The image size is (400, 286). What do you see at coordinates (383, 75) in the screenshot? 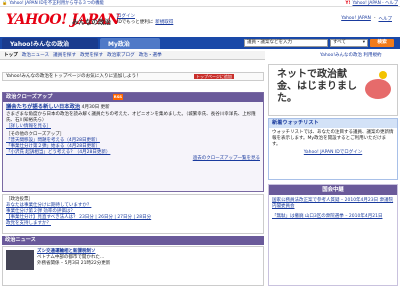
I see `coin-icon` at bounding box center [383, 75].